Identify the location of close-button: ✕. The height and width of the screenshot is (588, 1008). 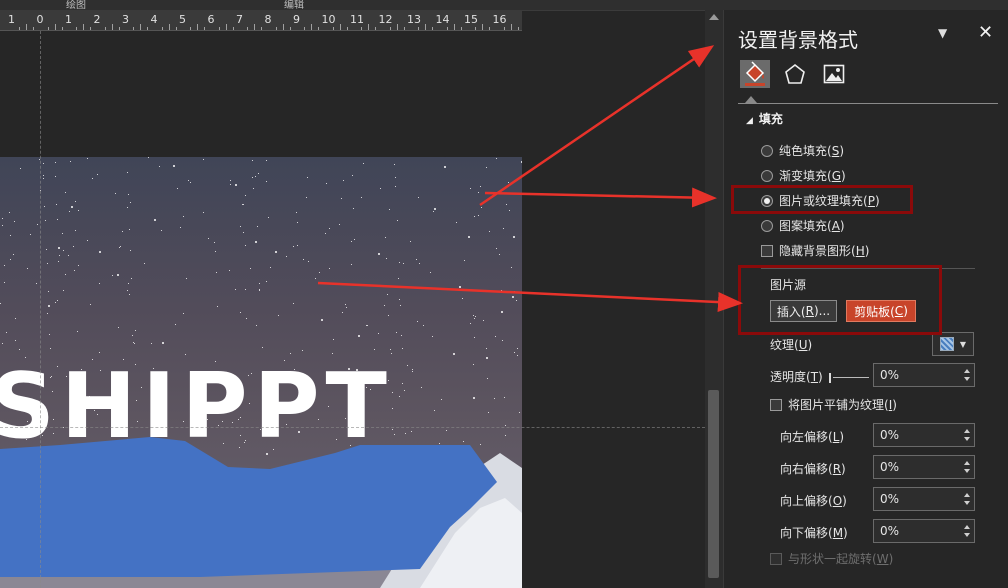
(985, 32).